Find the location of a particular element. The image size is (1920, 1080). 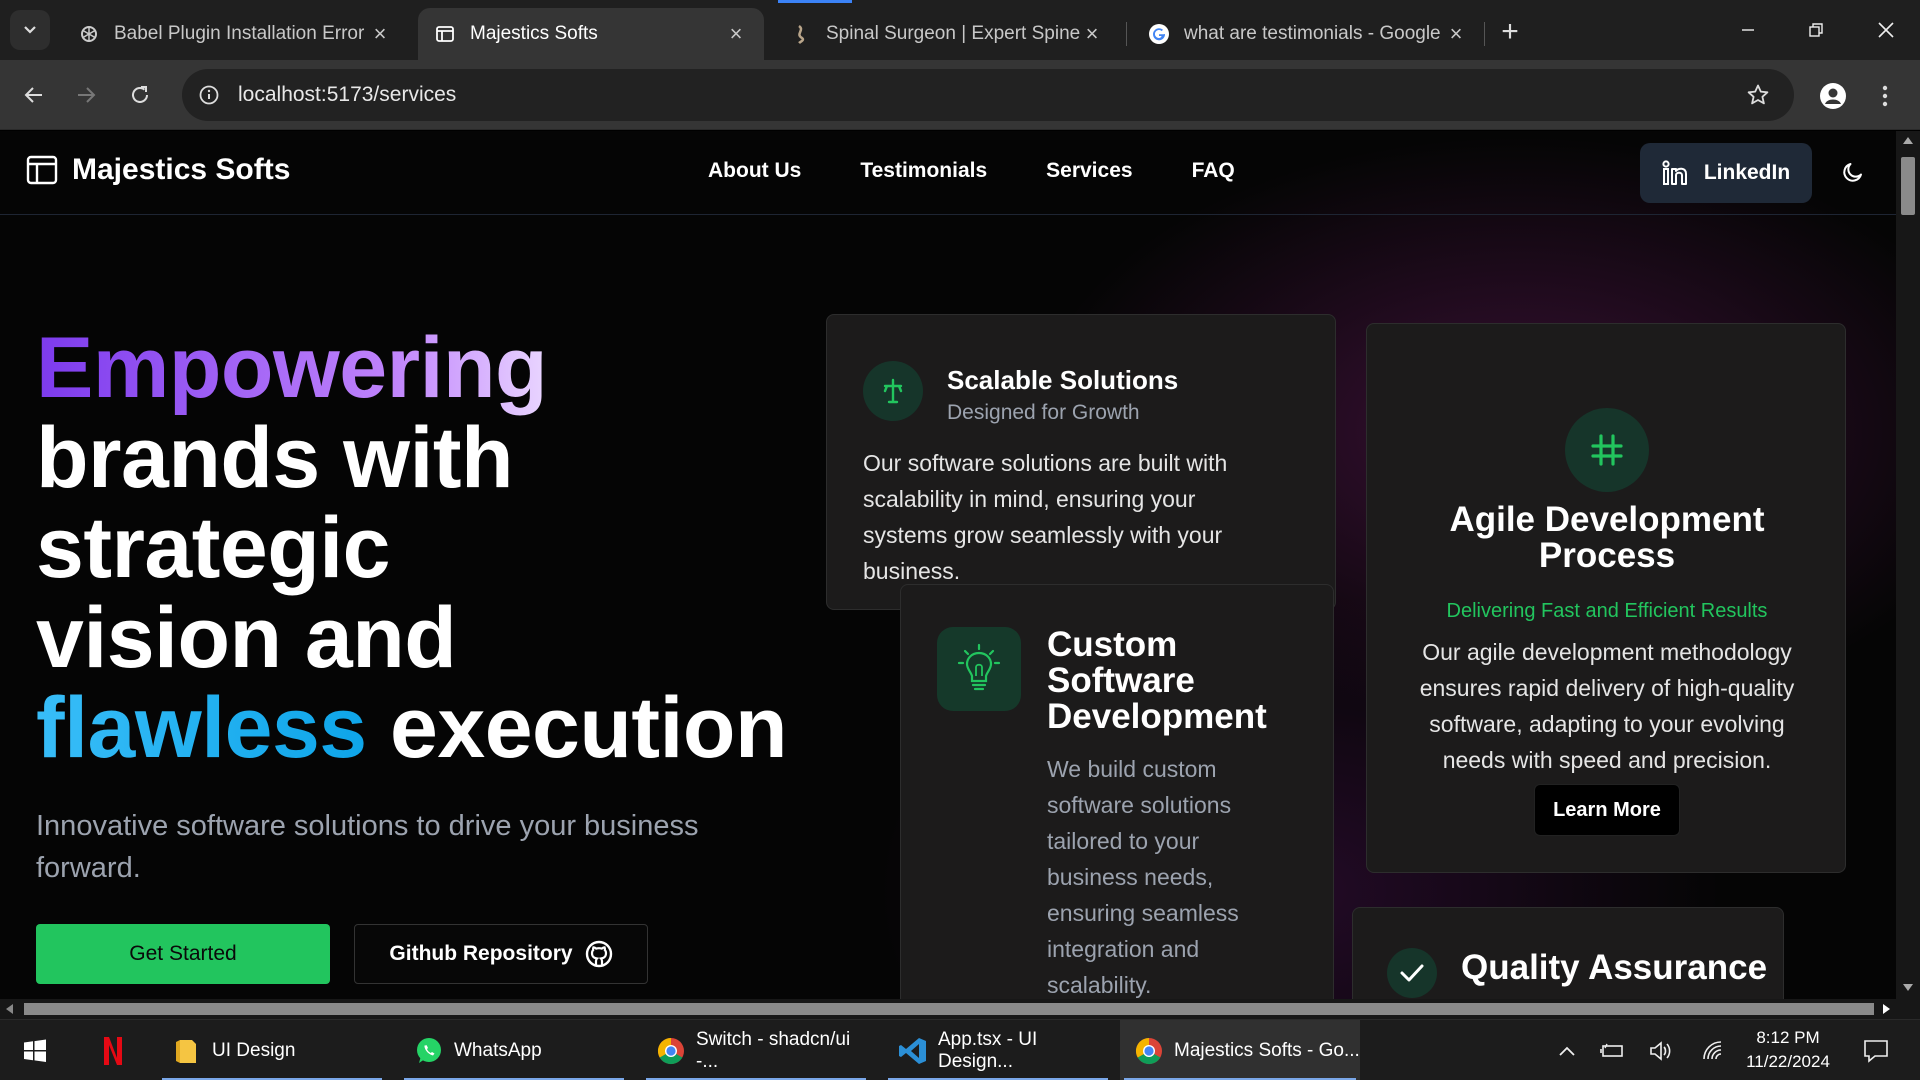

site-info-icon is located at coordinates (209, 95).